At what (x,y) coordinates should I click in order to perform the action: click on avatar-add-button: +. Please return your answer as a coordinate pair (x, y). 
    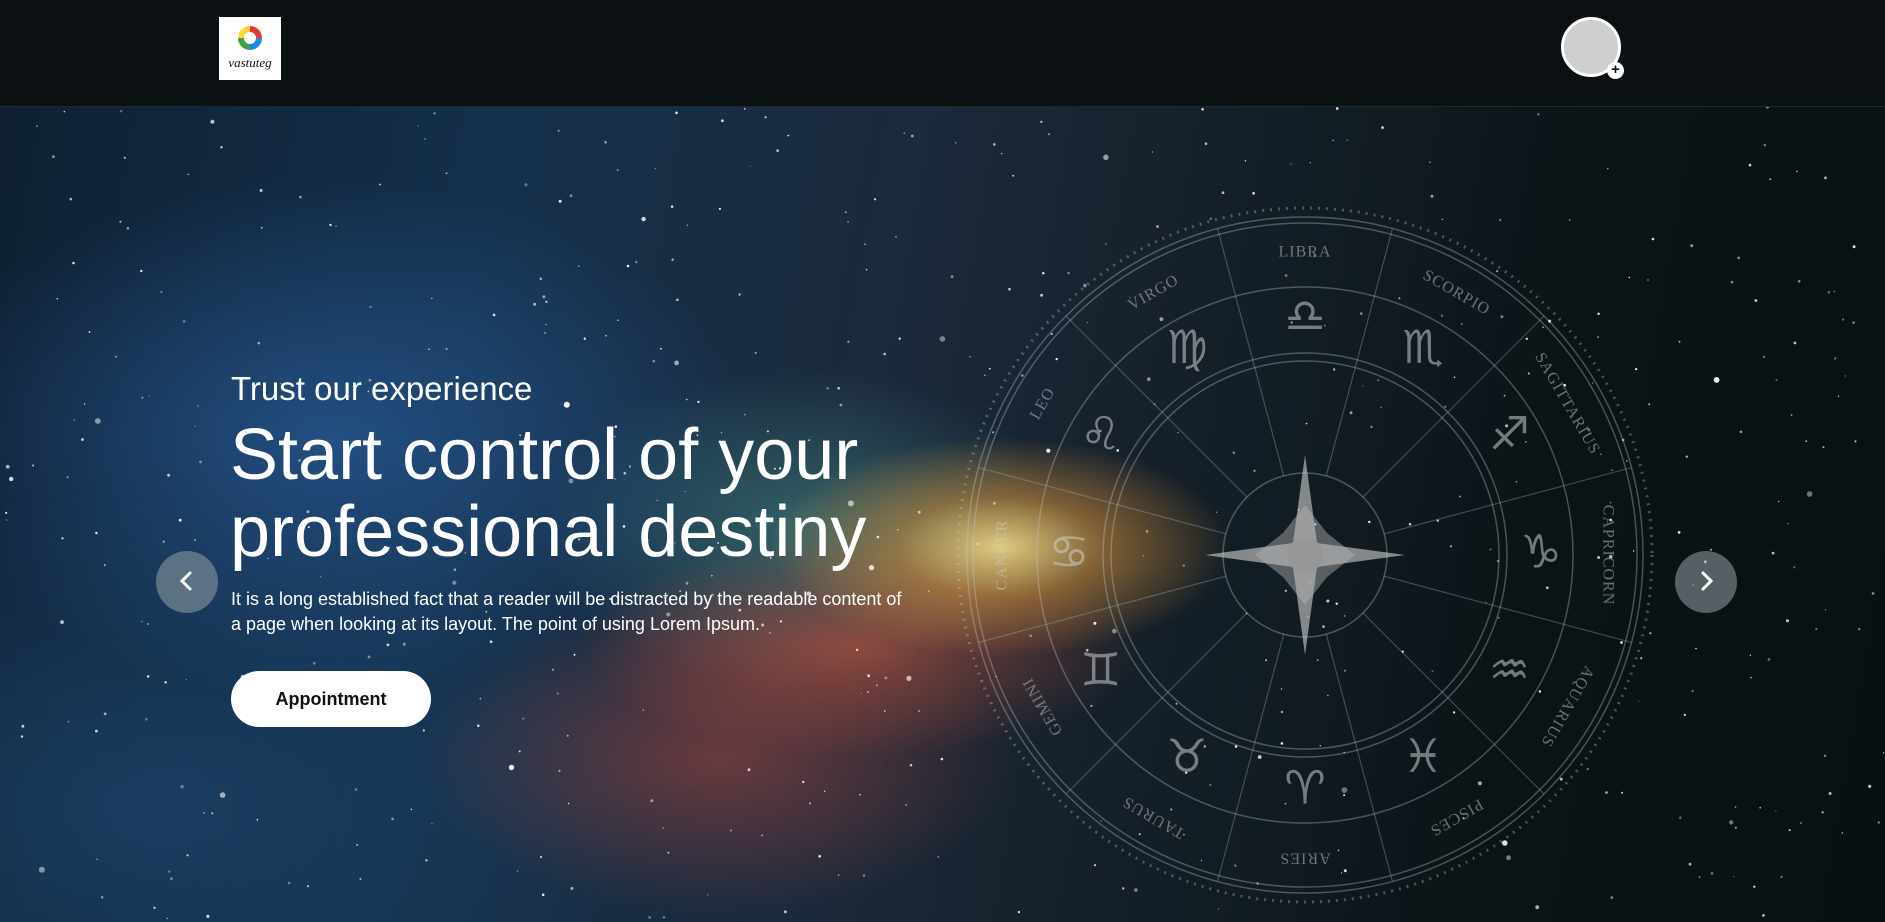
    Looking at the image, I should click on (1615, 70).